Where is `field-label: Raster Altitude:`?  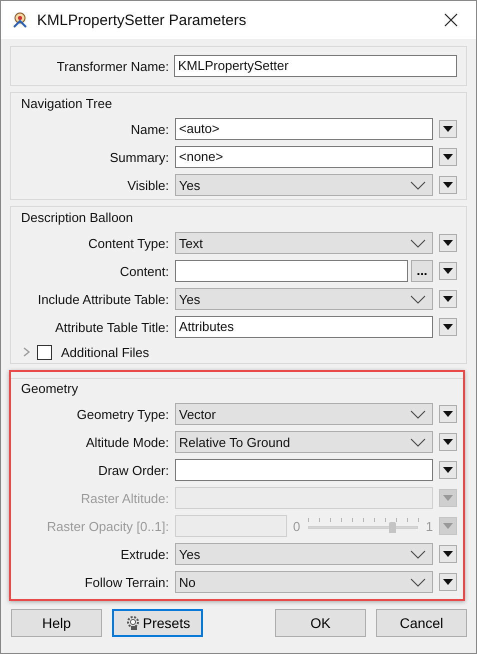
field-label: Raster Altitude: is located at coordinates (124, 498).